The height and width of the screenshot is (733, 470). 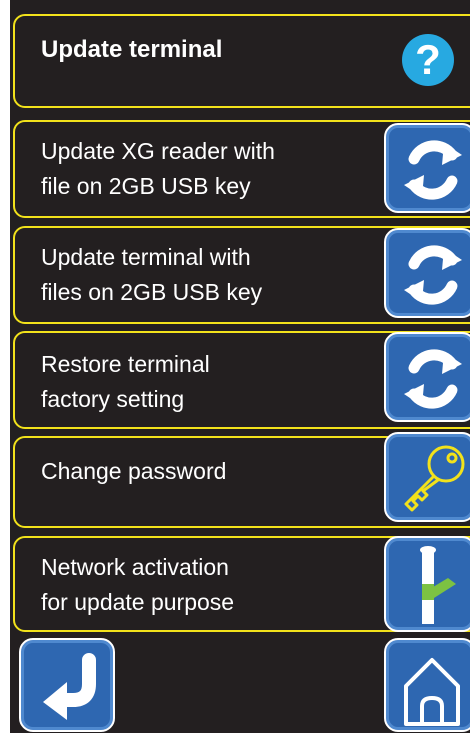 I want to click on menu-item-label: Restore terminal factory setting, so click(x=125, y=381).